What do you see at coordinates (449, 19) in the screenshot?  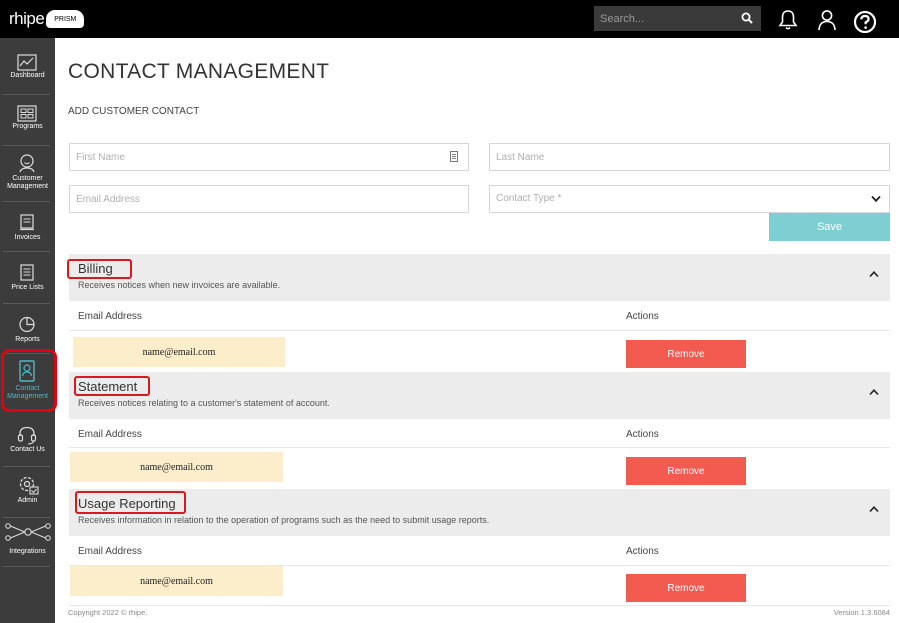 I see `top-bar: rhipe PRISM` at bounding box center [449, 19].